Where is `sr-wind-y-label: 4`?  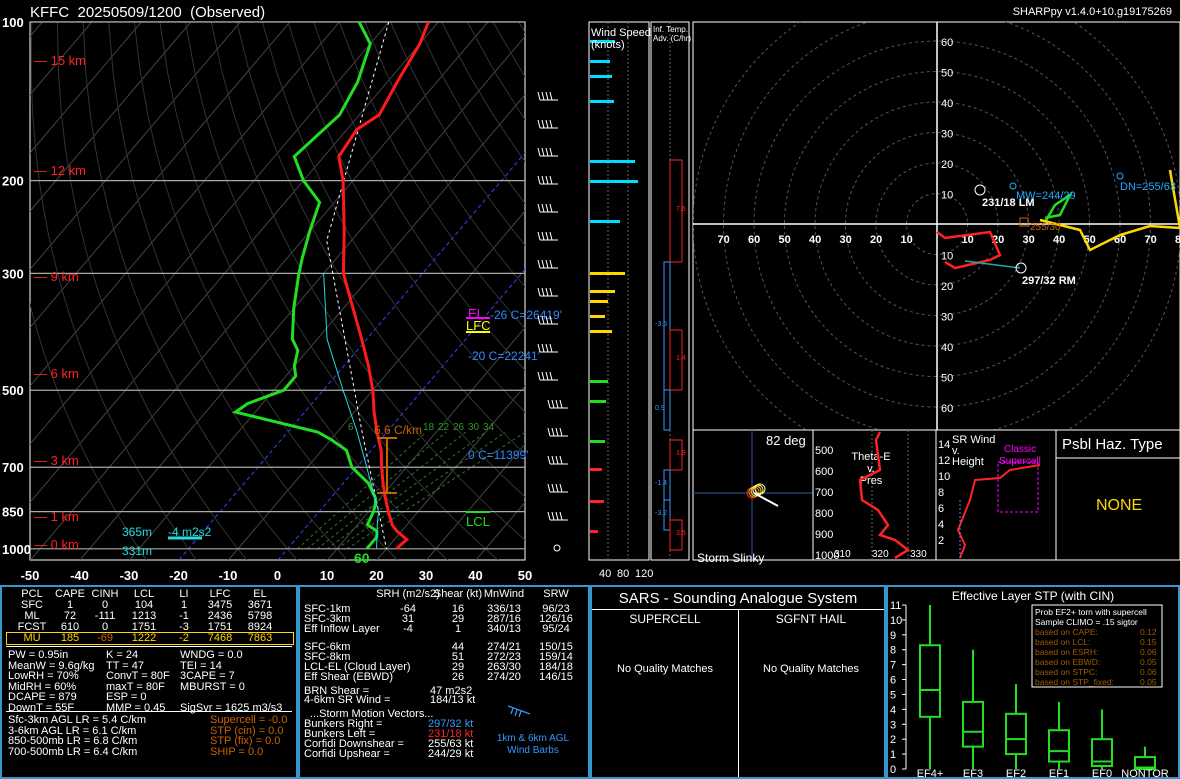 sr-wind-y-label: 4 is located at coordinates (941, 525).